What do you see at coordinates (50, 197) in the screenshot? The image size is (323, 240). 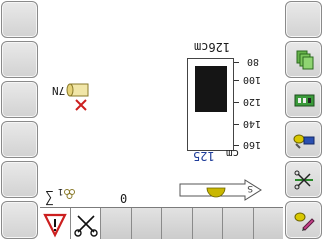 I see `sum-symbol: ∑` at bounding box center [50, 197].